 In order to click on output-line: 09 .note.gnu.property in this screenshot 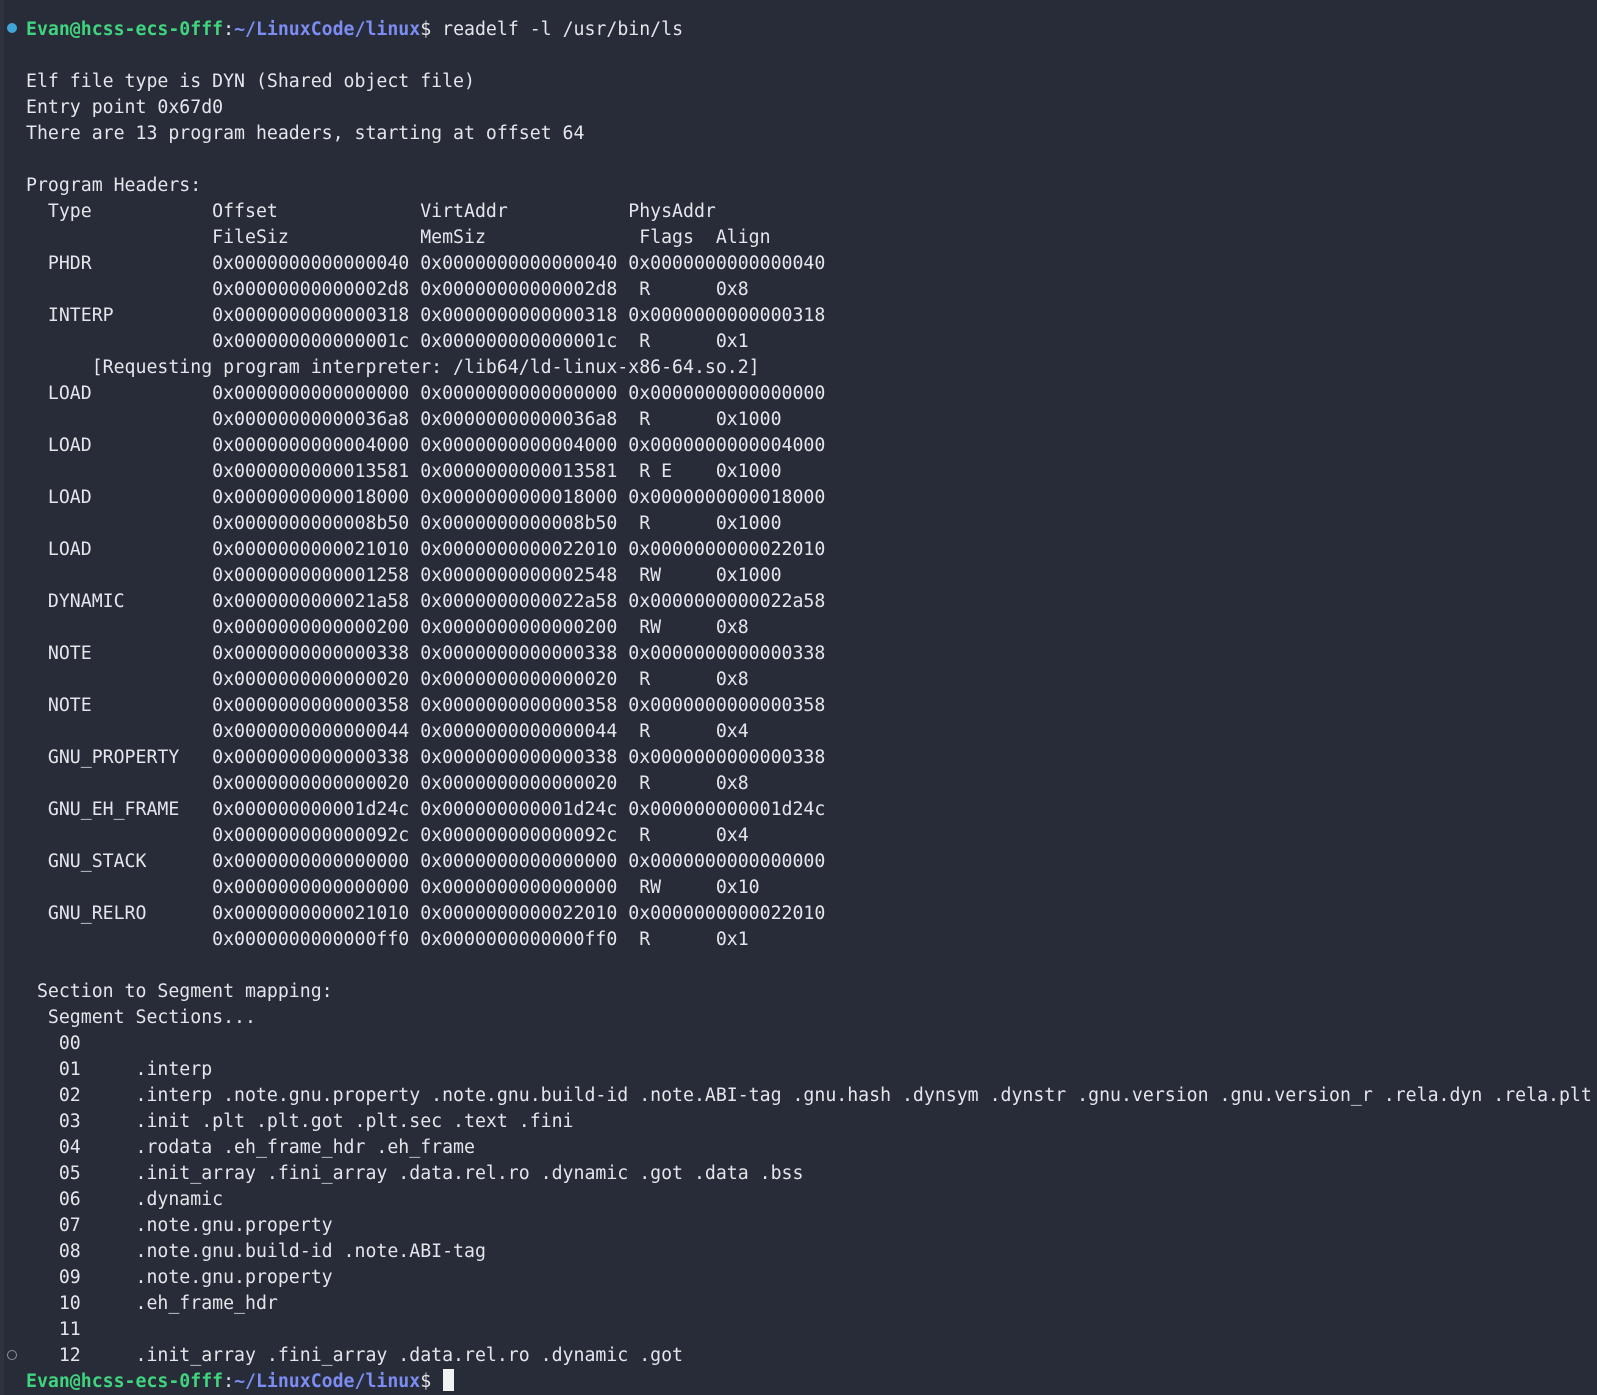, I will do `click(185, 1277)`.